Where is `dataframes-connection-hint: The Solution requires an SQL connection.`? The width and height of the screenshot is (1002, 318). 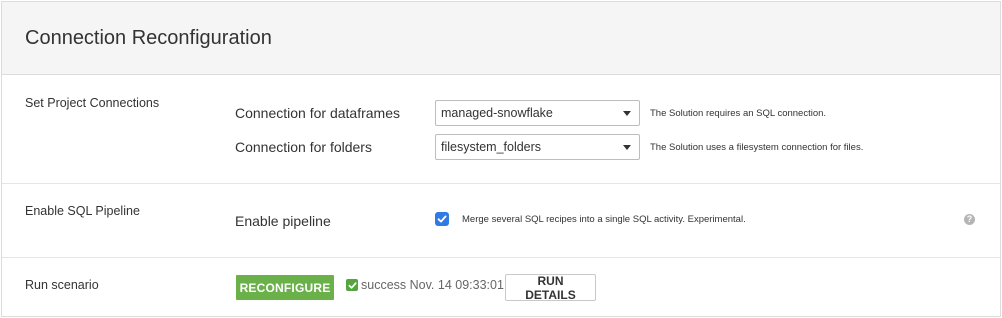
dataframes-connection-hint: The Solution requires an SQL connection. is located at coordinates (738, 113).